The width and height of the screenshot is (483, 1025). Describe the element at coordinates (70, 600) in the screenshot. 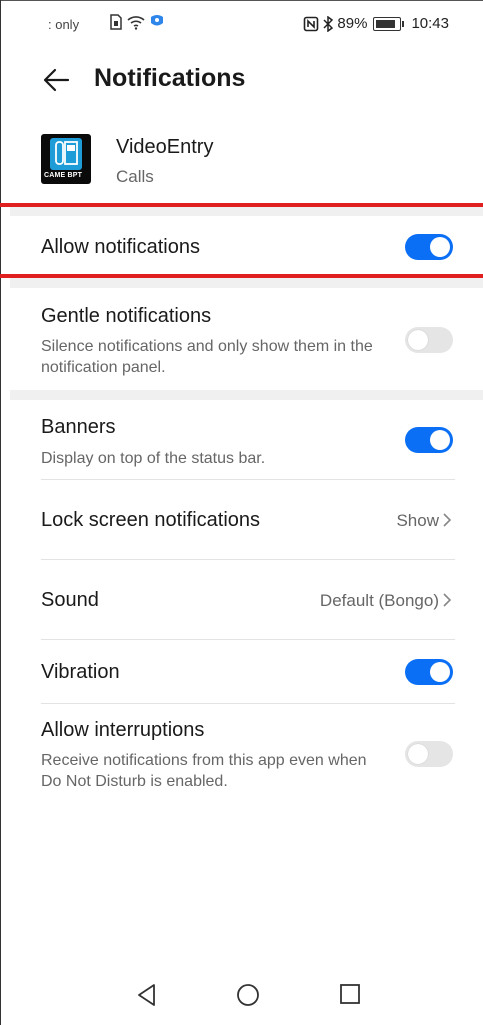

I see `sound-label: Sound` at that location.